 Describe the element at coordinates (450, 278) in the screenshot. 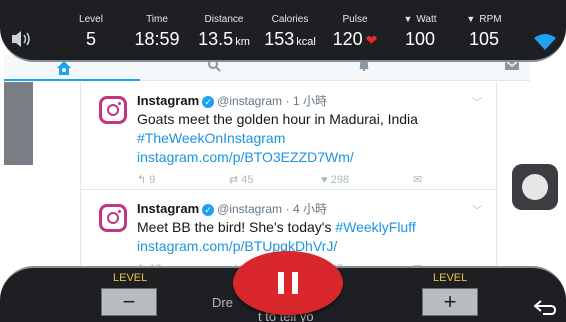

I see `level-label-right: LEVEL` at that location.